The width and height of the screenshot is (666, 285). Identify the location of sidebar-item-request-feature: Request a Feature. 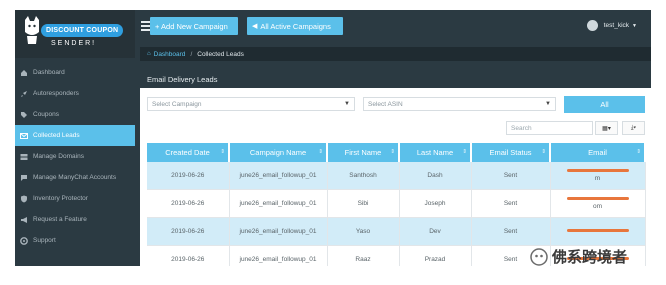
(75, 219).